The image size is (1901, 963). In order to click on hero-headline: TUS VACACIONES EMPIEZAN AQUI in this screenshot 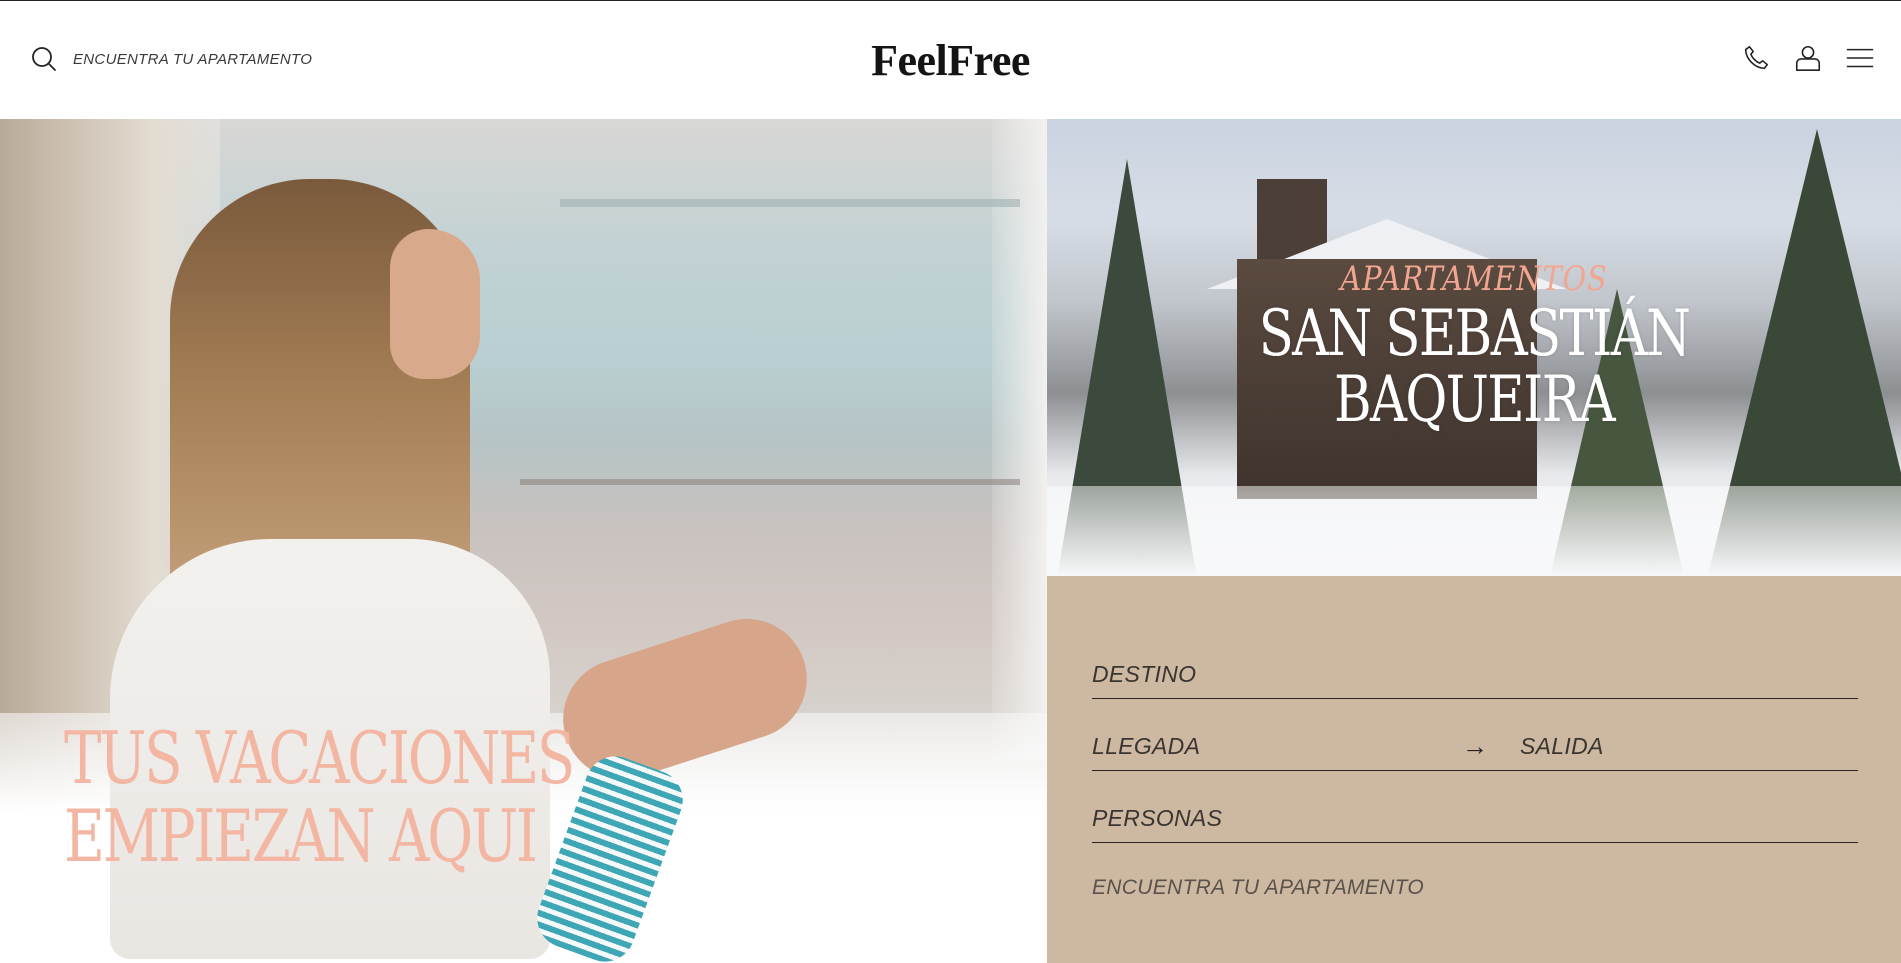, I will do `click(319, 797)`.